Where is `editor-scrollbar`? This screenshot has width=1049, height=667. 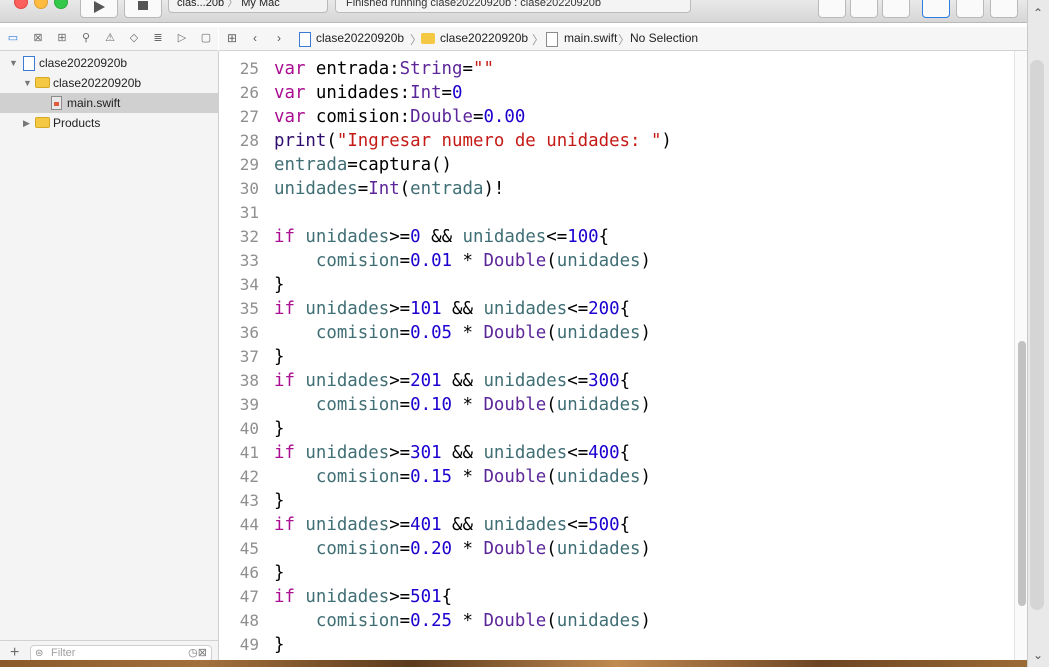 editor-scrollbar is located at coordinates (1021, 359).